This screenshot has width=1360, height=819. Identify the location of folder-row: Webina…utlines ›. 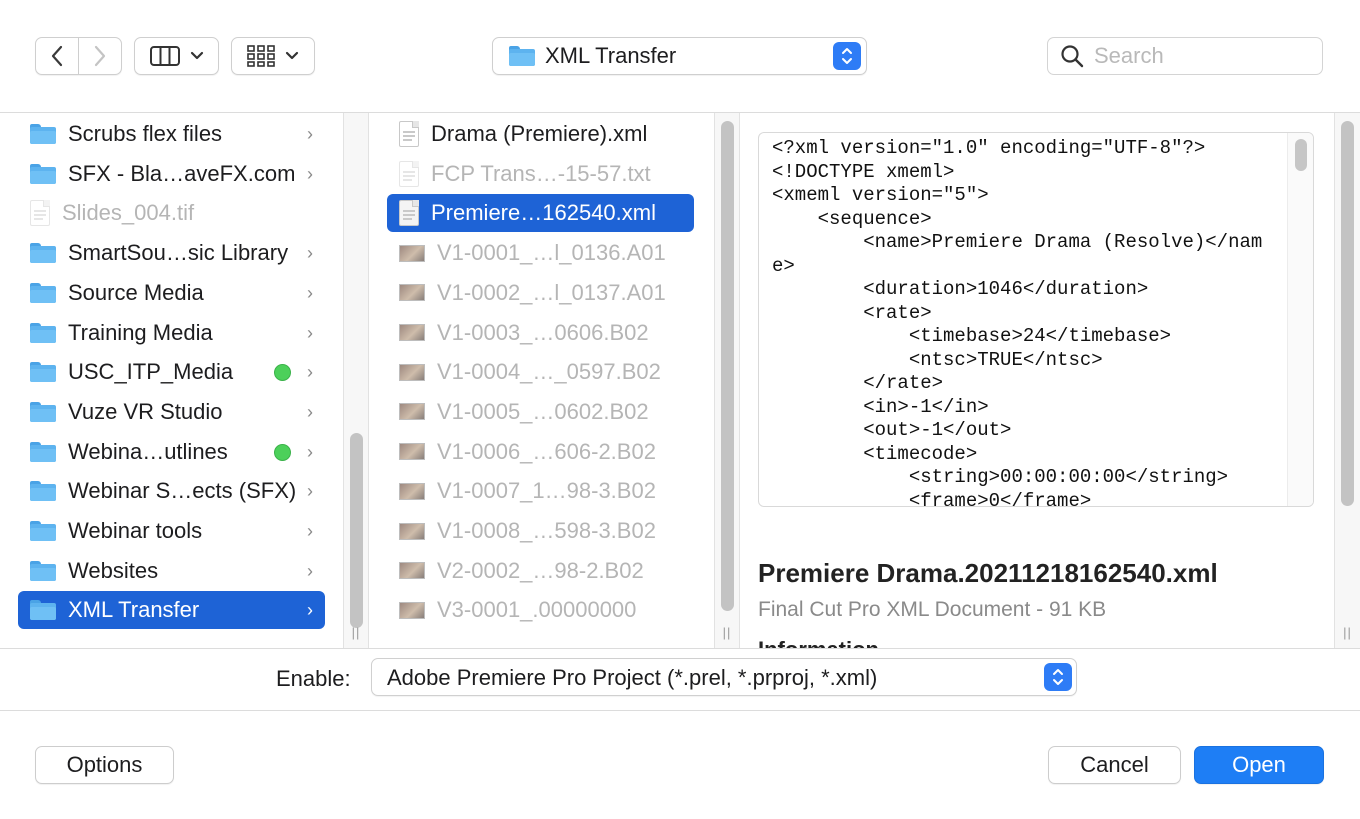
(171, 452).